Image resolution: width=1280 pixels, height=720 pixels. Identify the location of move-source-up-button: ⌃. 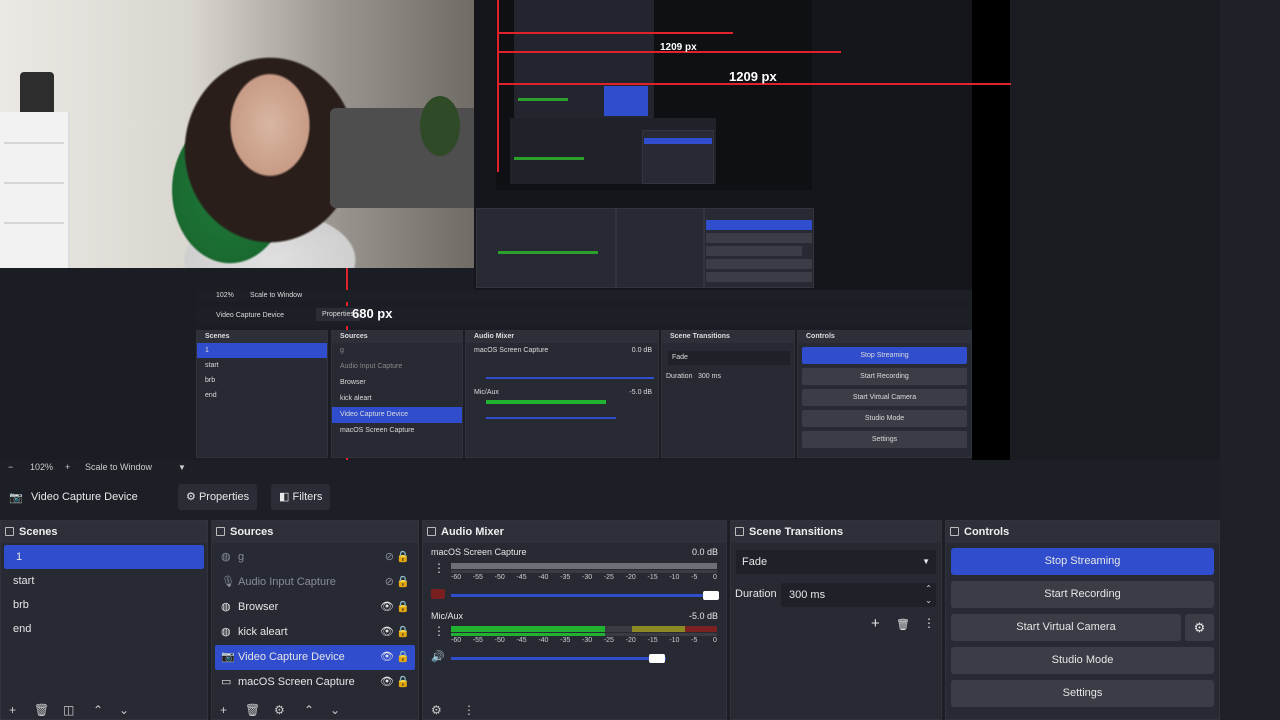
(309, 710).